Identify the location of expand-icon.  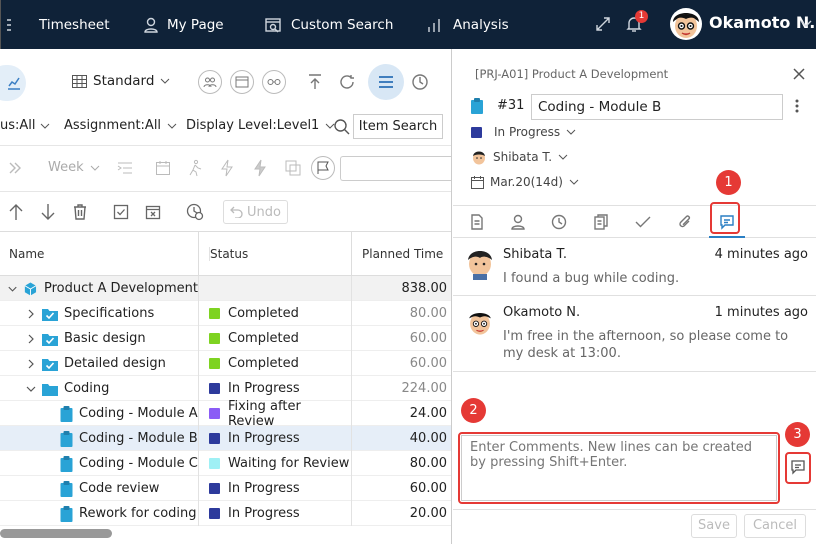
(603, 24).